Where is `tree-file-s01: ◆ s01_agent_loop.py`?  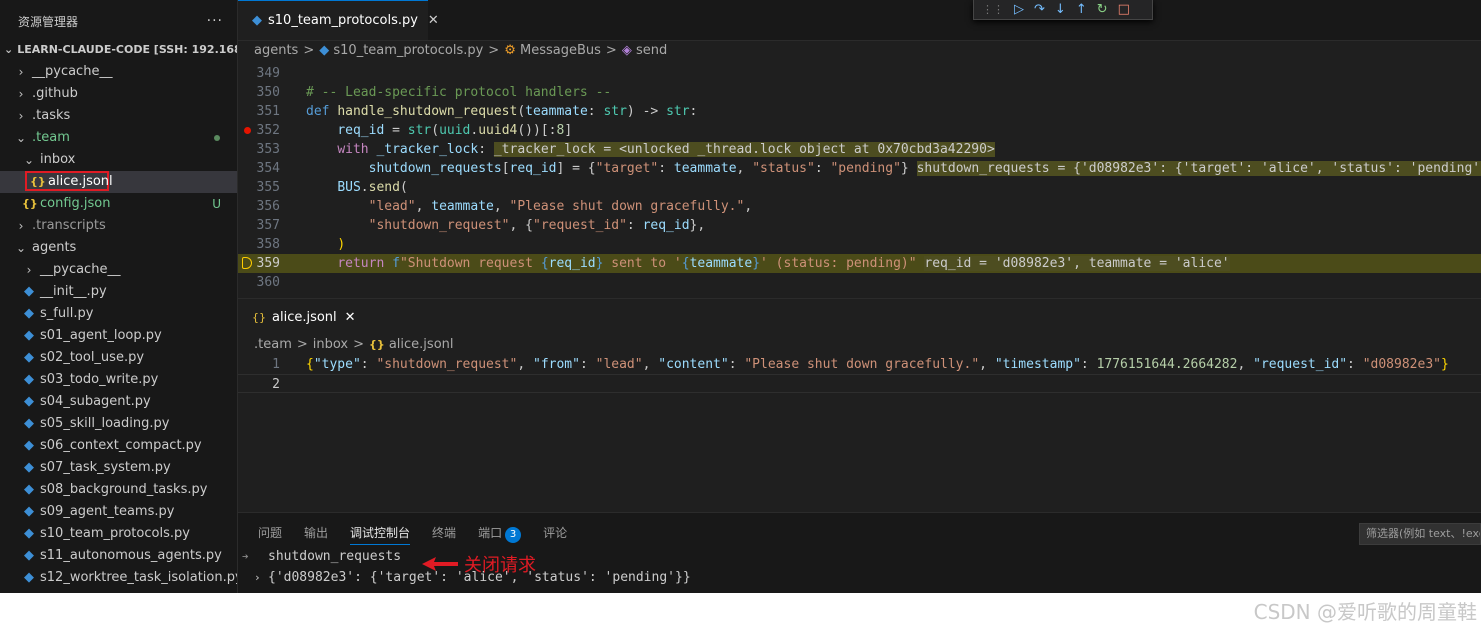
tree-file-s01: ◆ s01_agent_loop.py is located at coordinates (118, 336).